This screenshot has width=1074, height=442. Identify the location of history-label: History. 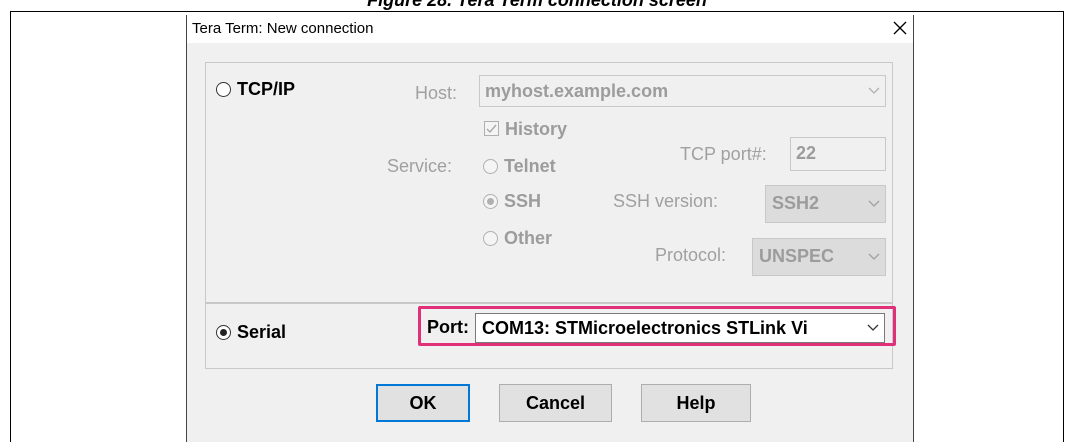
(536, 129).